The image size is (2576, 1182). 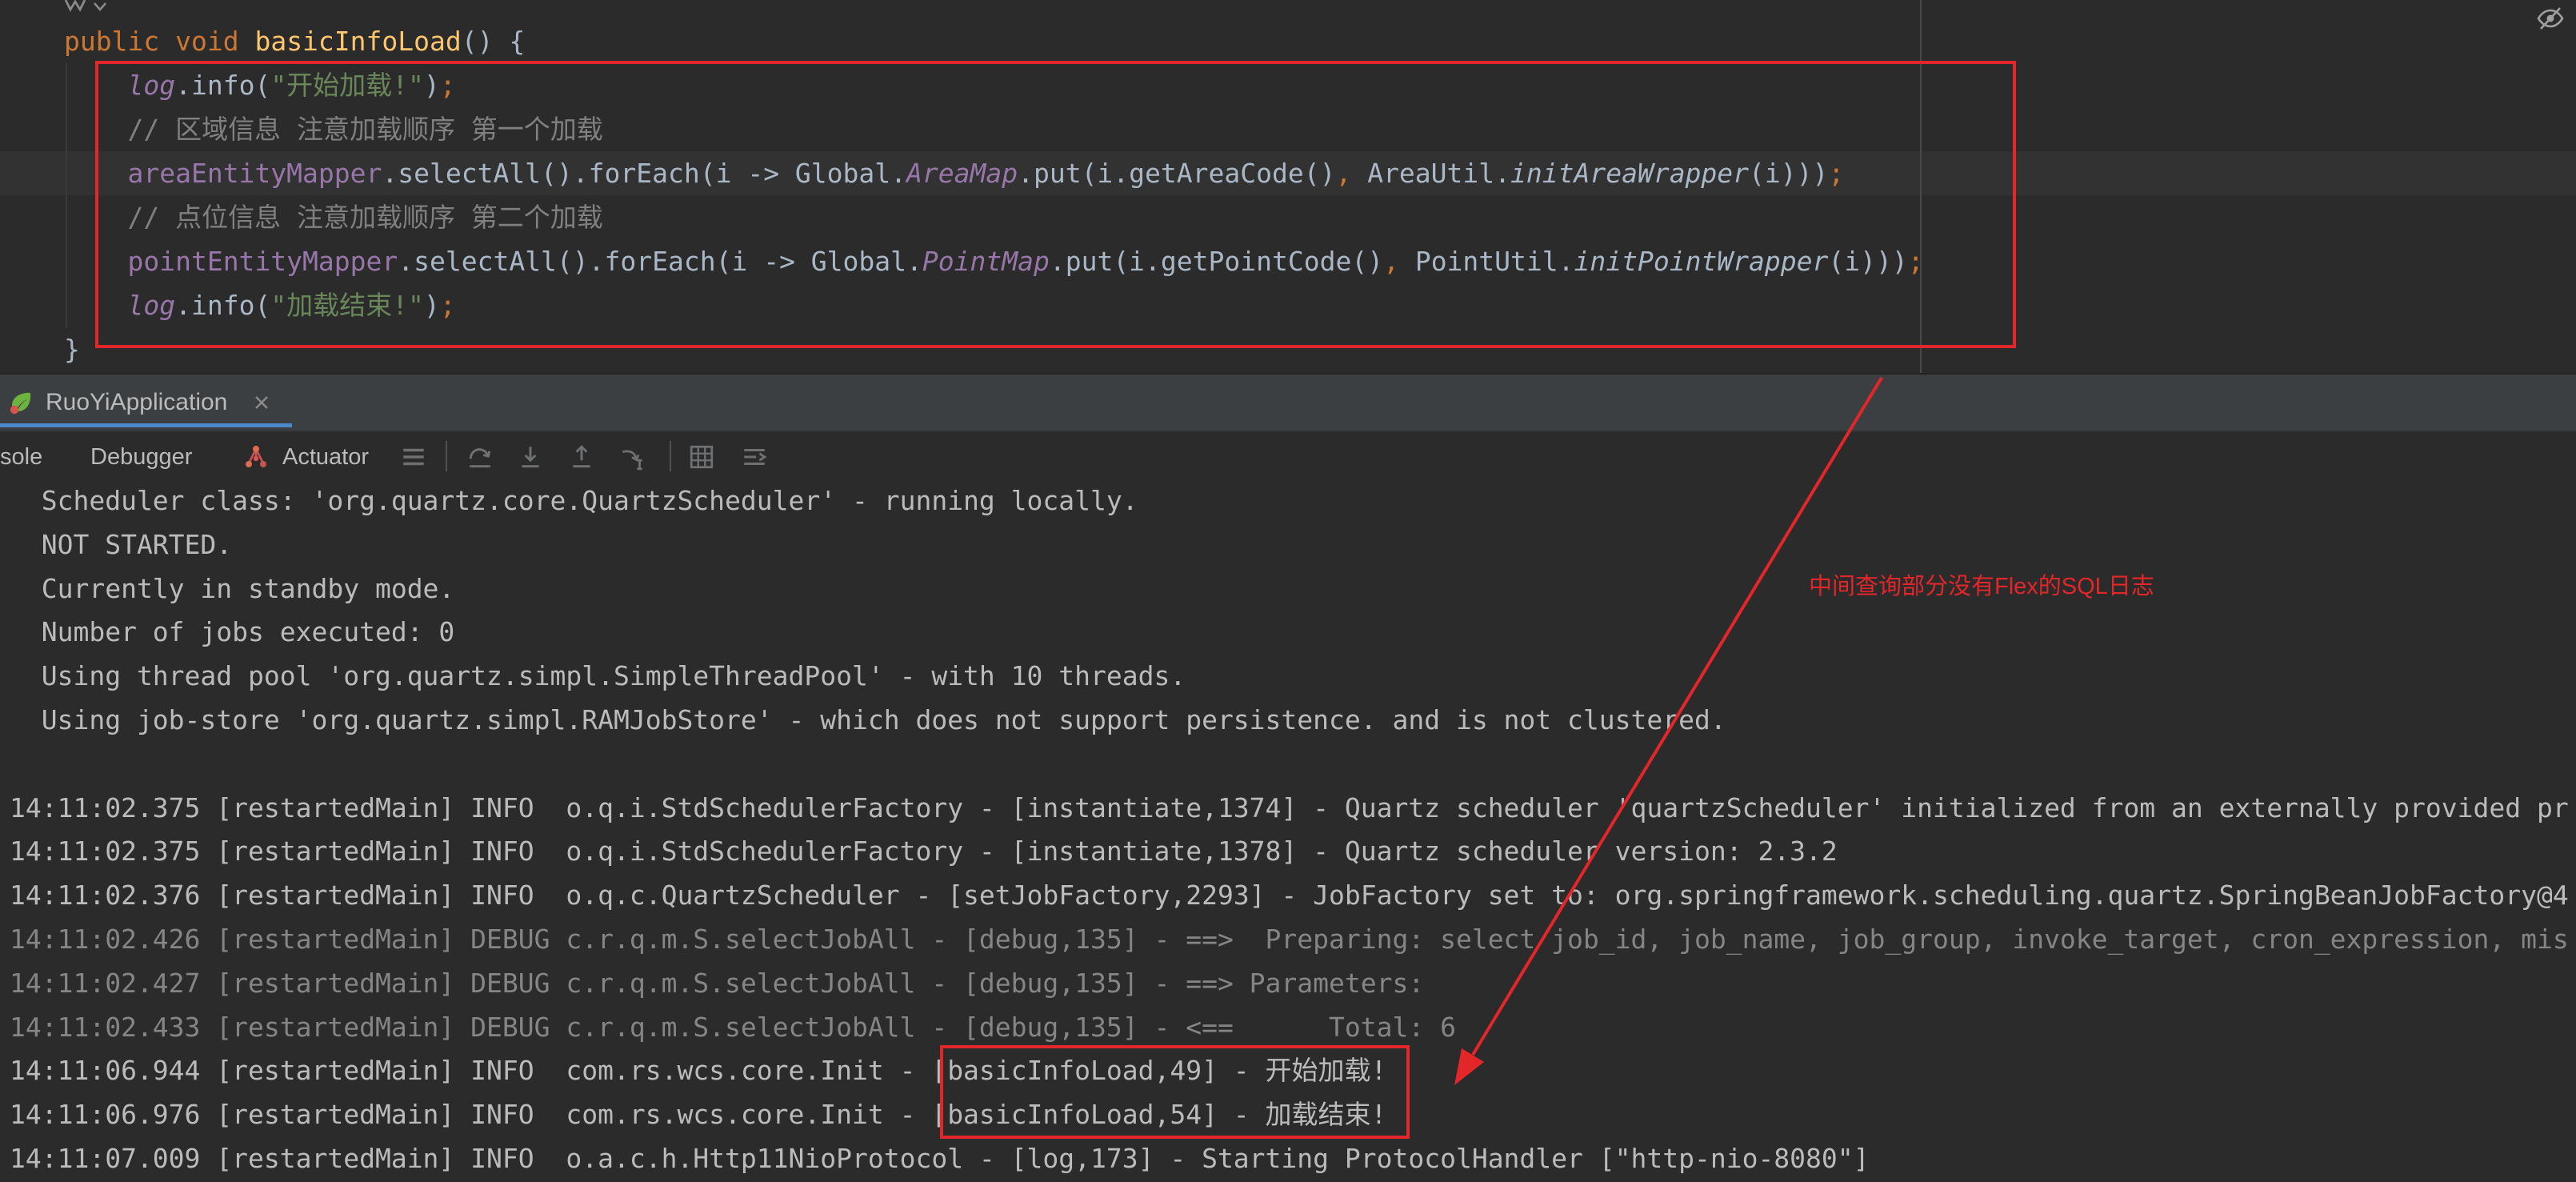 I want to click on close-icon, so click(x=261, y=403).